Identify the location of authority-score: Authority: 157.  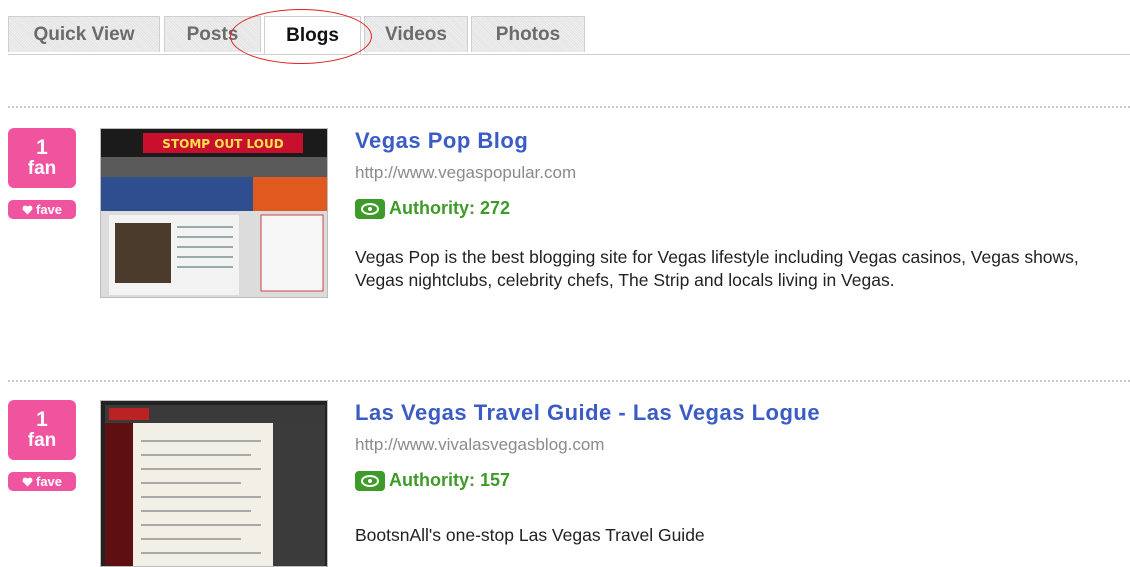
(432, 480).